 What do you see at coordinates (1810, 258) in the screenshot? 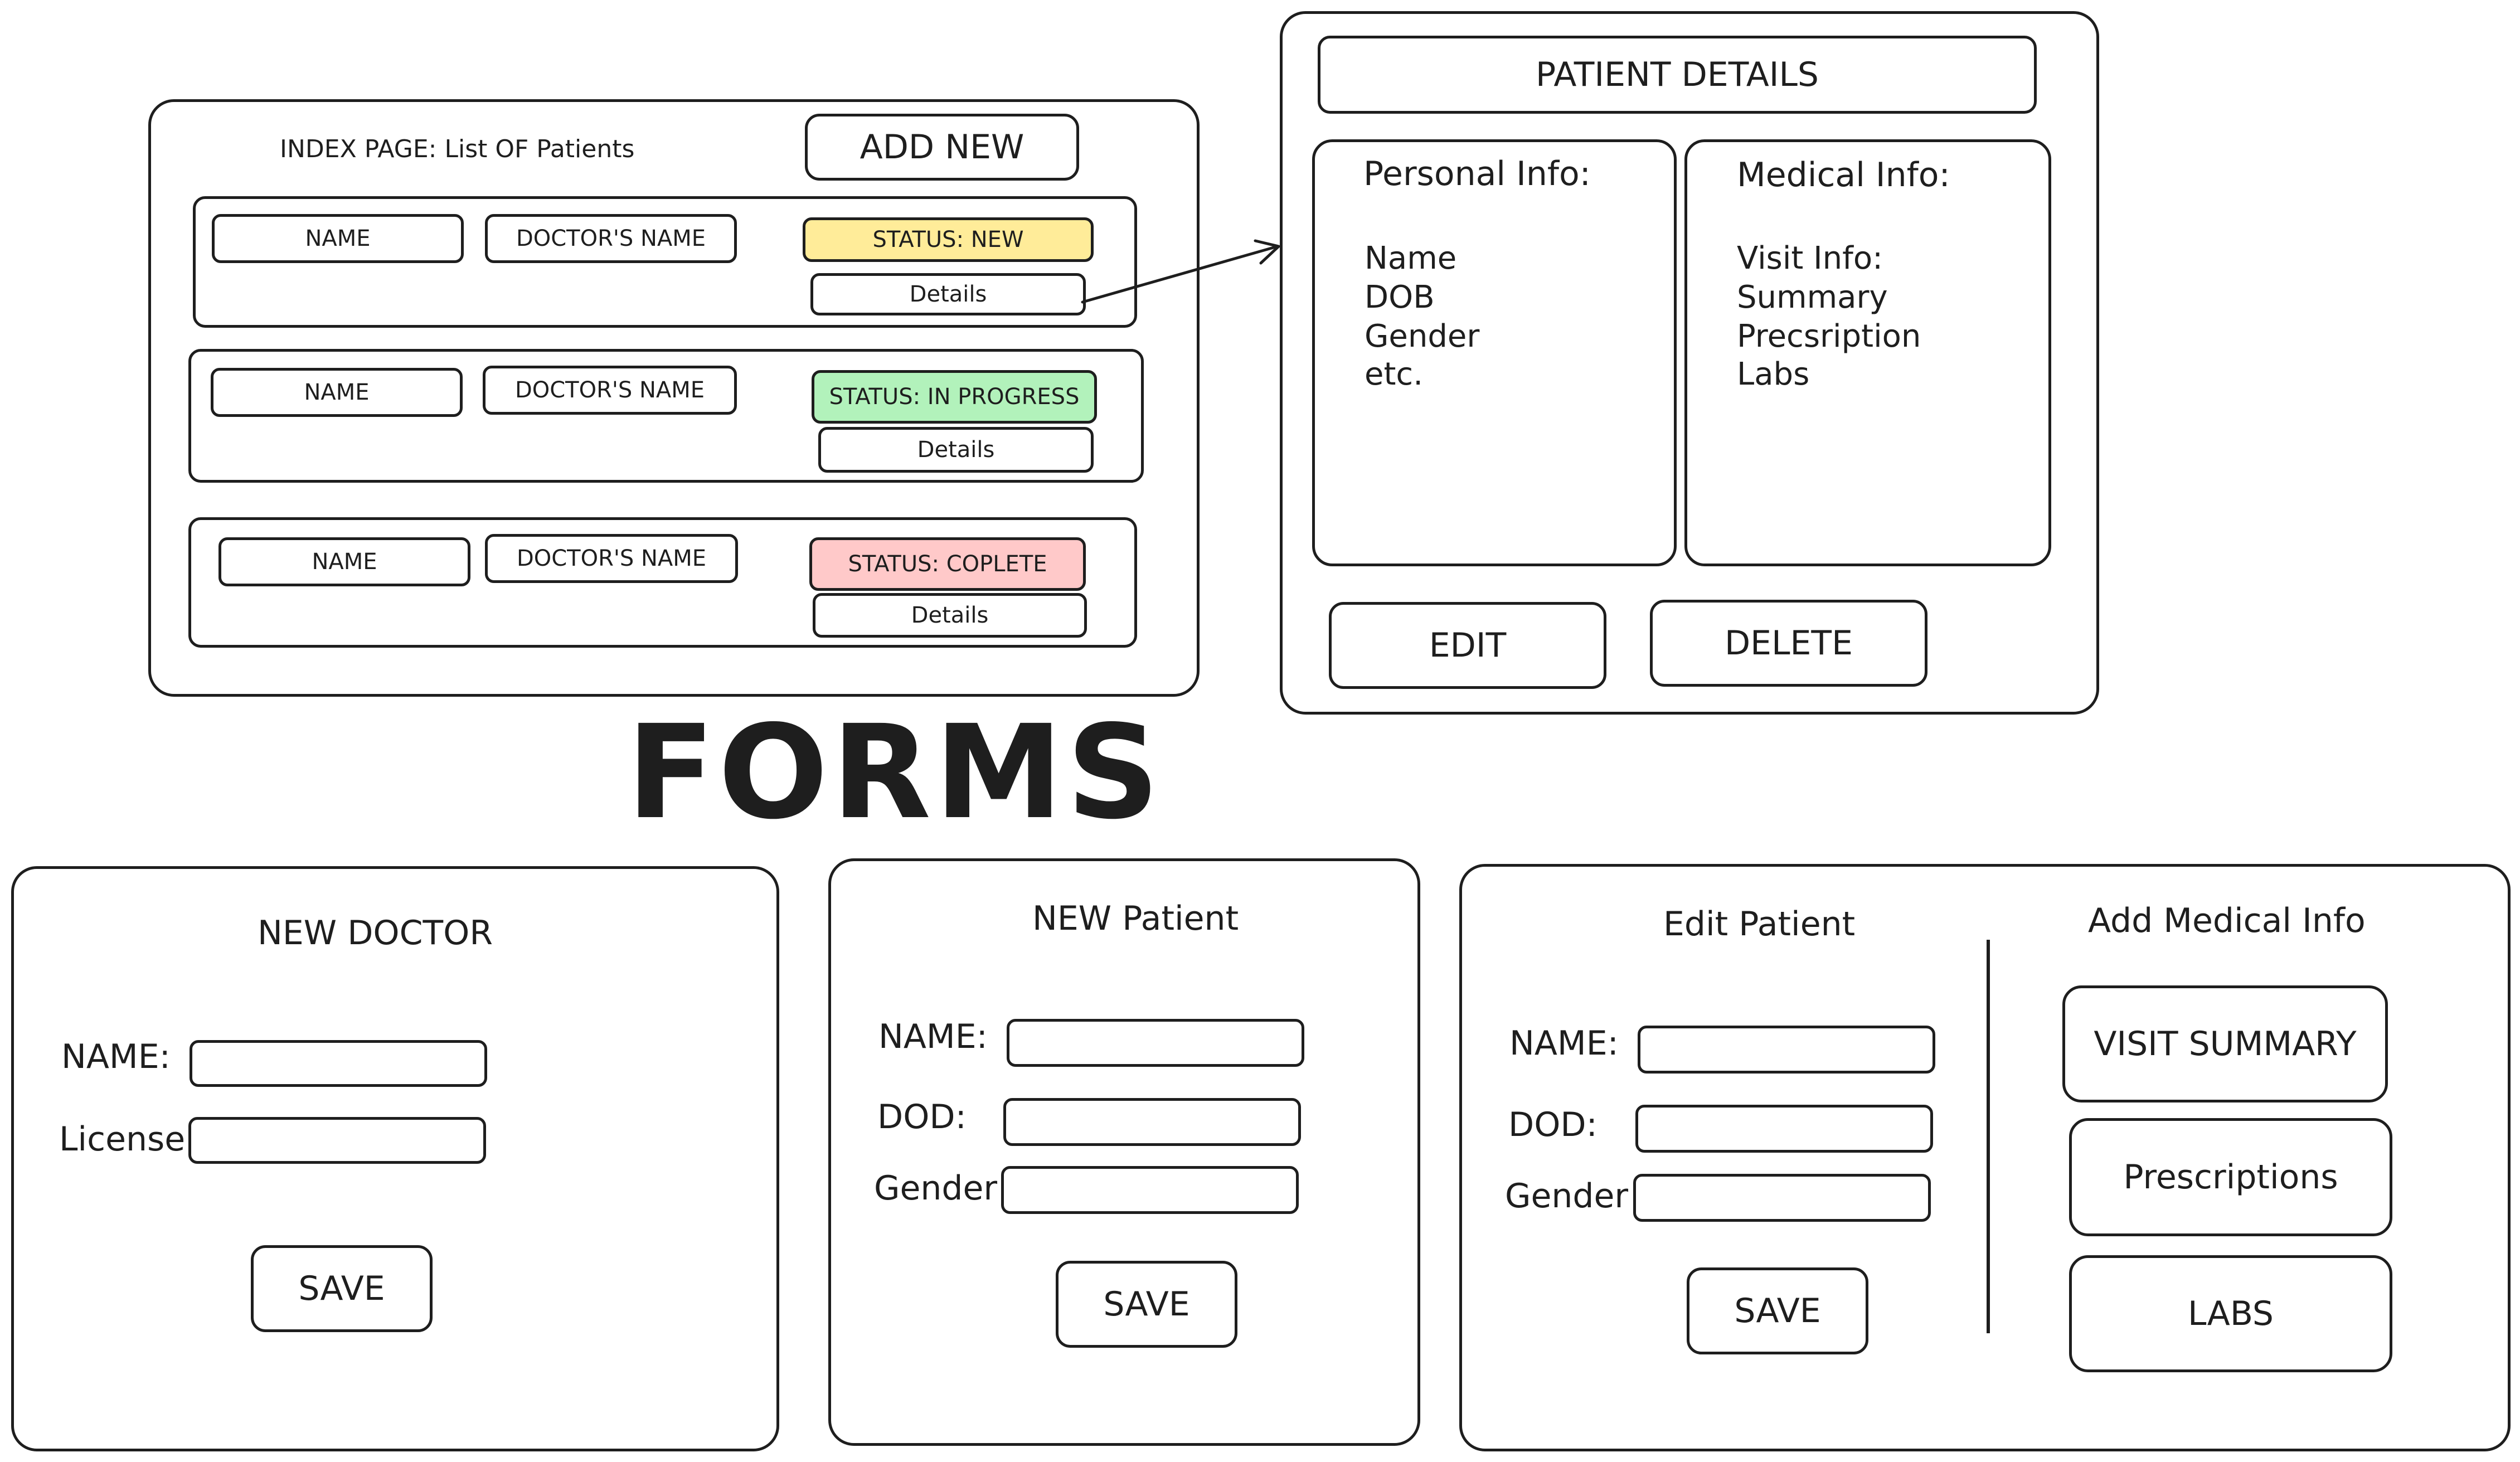
I see `medical-info-item: Visit Info:` at bounding box center [1810, 258].